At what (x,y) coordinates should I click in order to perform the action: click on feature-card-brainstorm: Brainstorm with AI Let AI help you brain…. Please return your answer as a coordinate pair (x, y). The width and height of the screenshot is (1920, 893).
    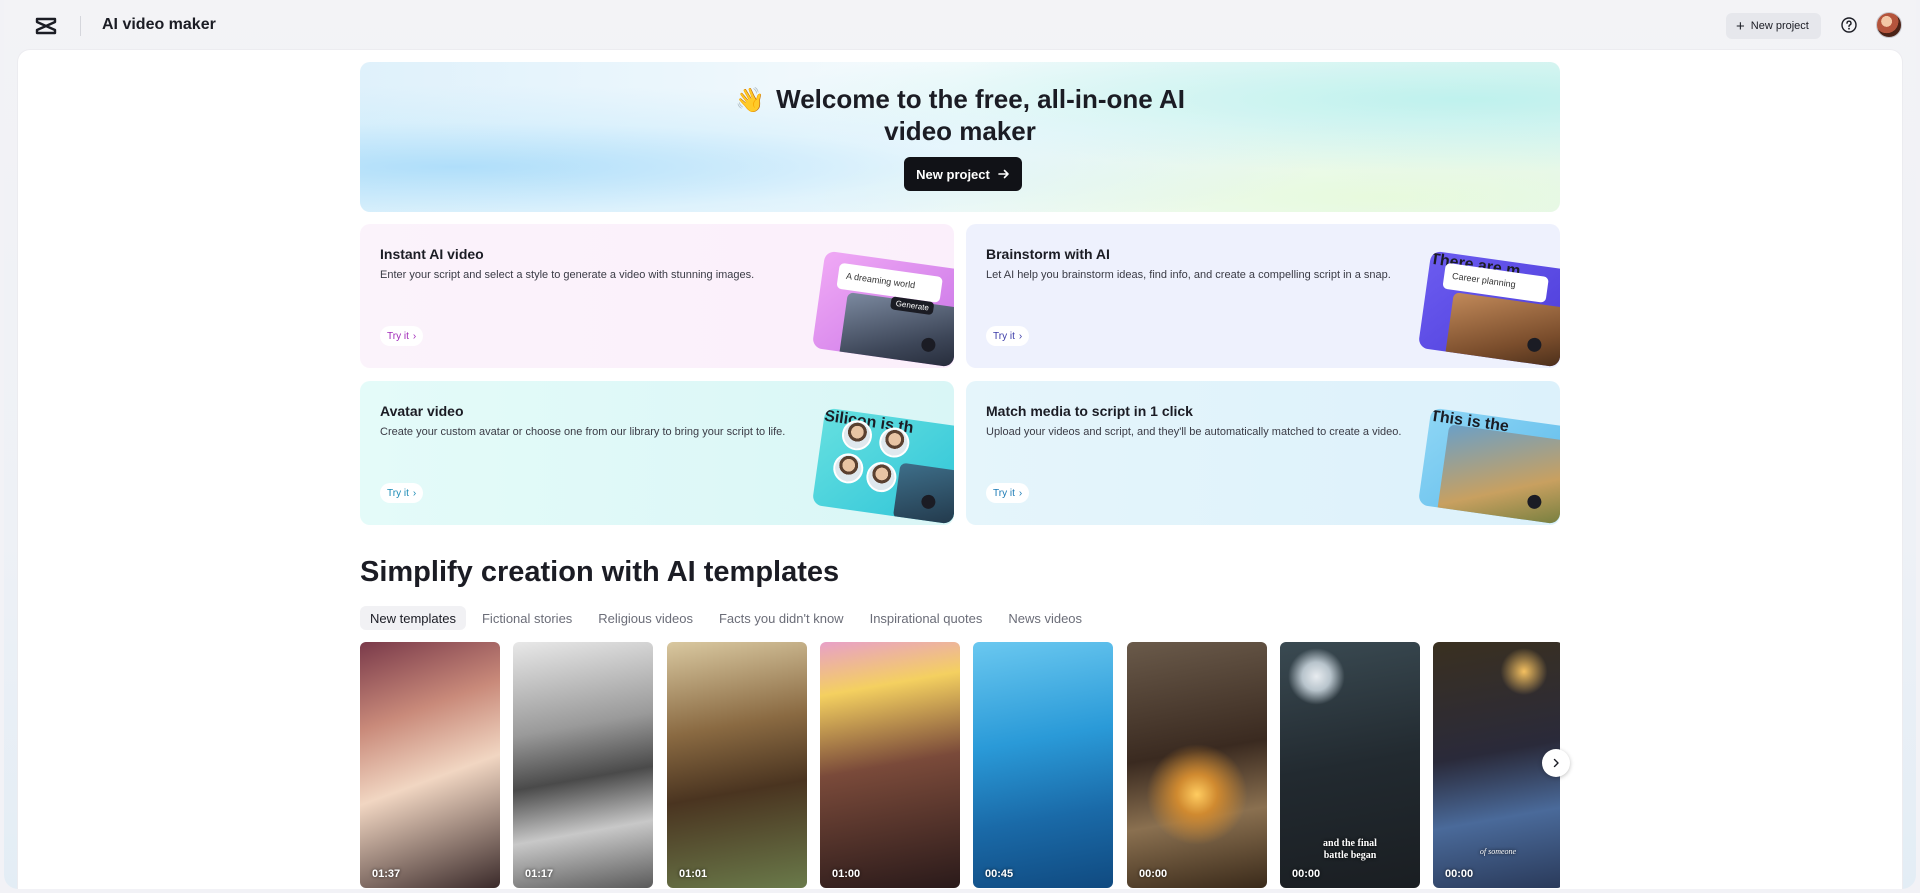
    Looking at the image, I should click on (1263, 296).